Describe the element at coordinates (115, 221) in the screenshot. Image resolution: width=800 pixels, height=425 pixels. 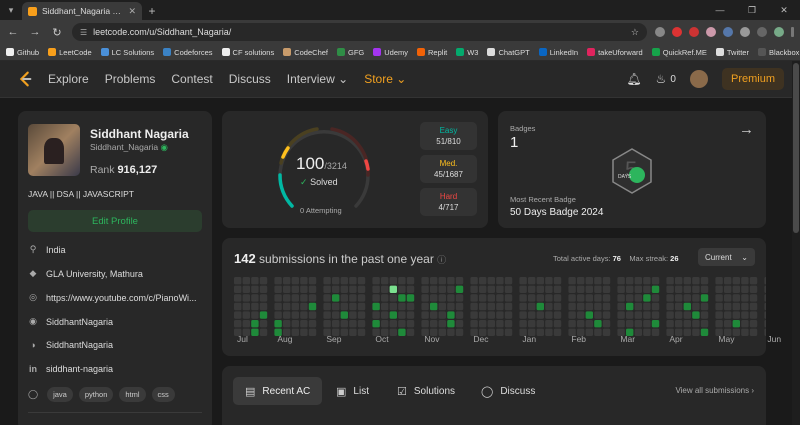
I see `edit-profile-button: Edit Profile` at that location.